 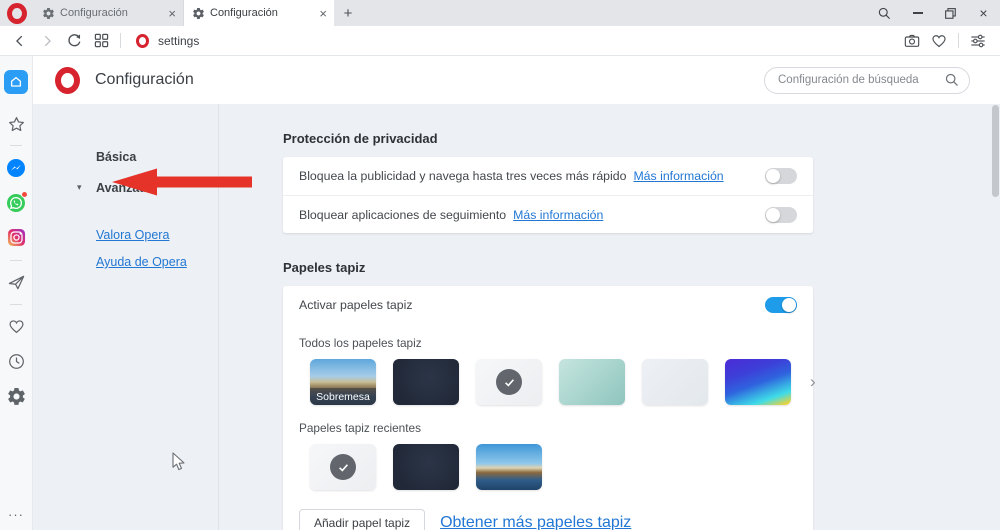 What do you see at coordinates (535, 522) in the screenshot?
I see `get-more-wallpapers-link: Obtener más papeles tapiz` at bounding box center [535, 522].